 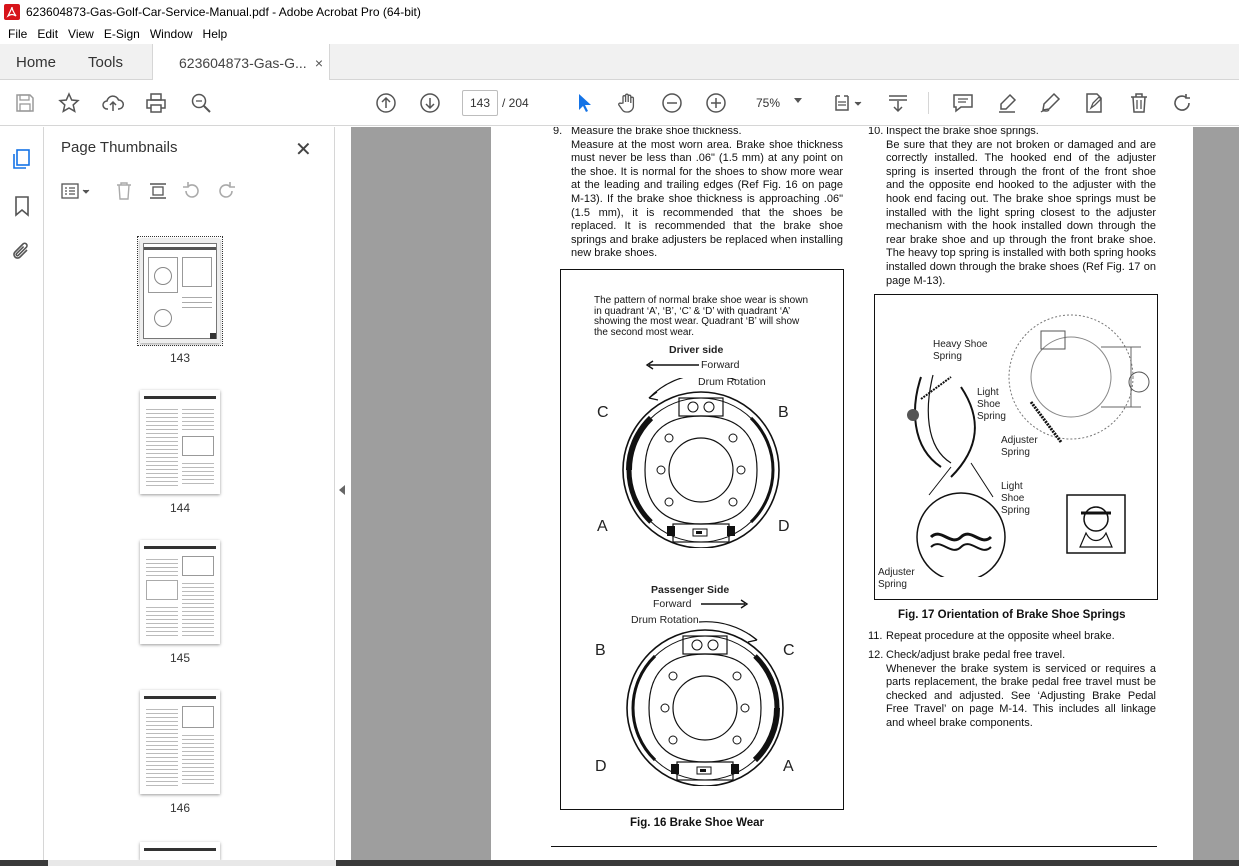 I want to click on tab-home: Home, so click(x=36, y=62).